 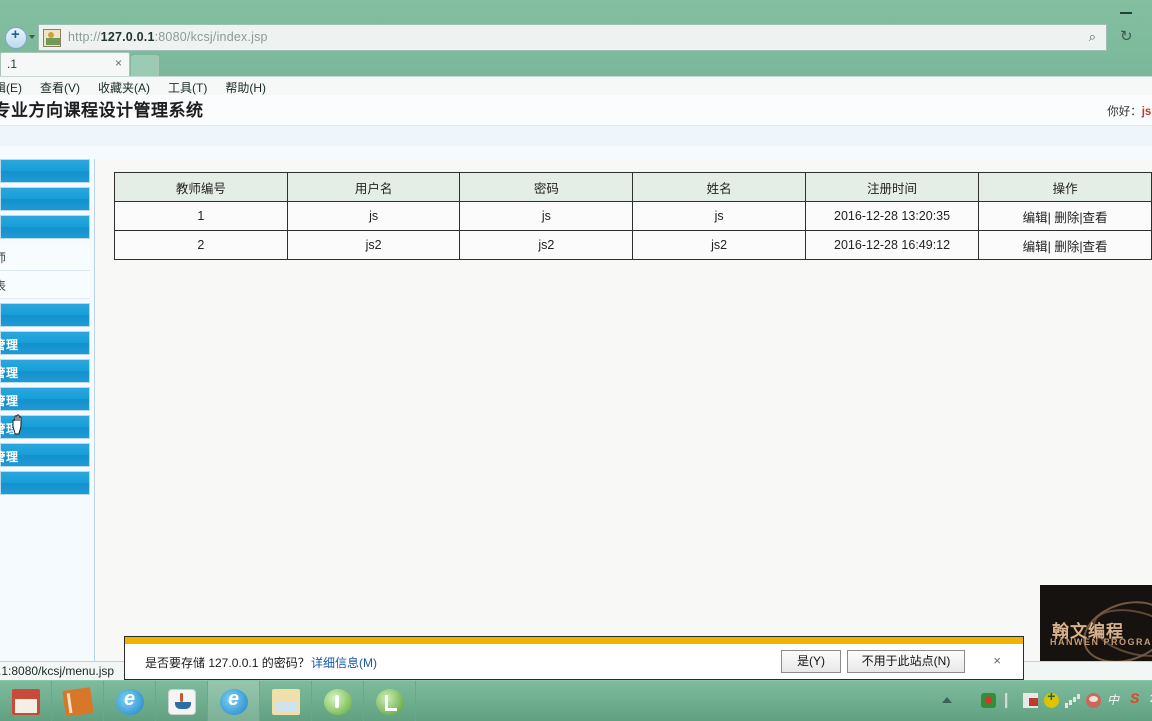 I want to click on menu-item-view: 查看(V), so click(x=60, y=87).